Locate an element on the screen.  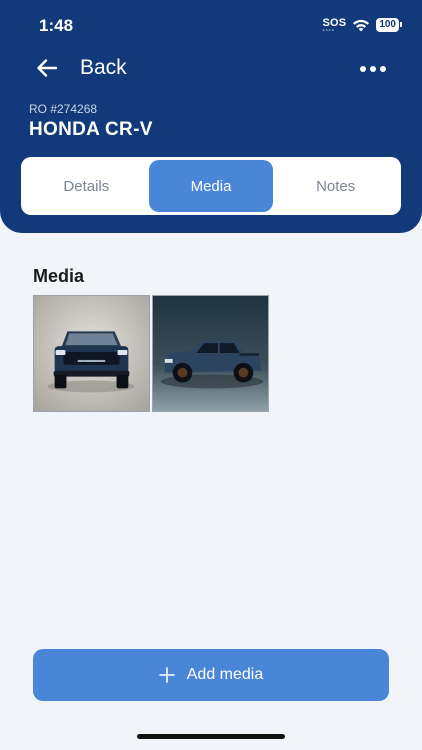
home-indicator is located at coordinates (211, 736).